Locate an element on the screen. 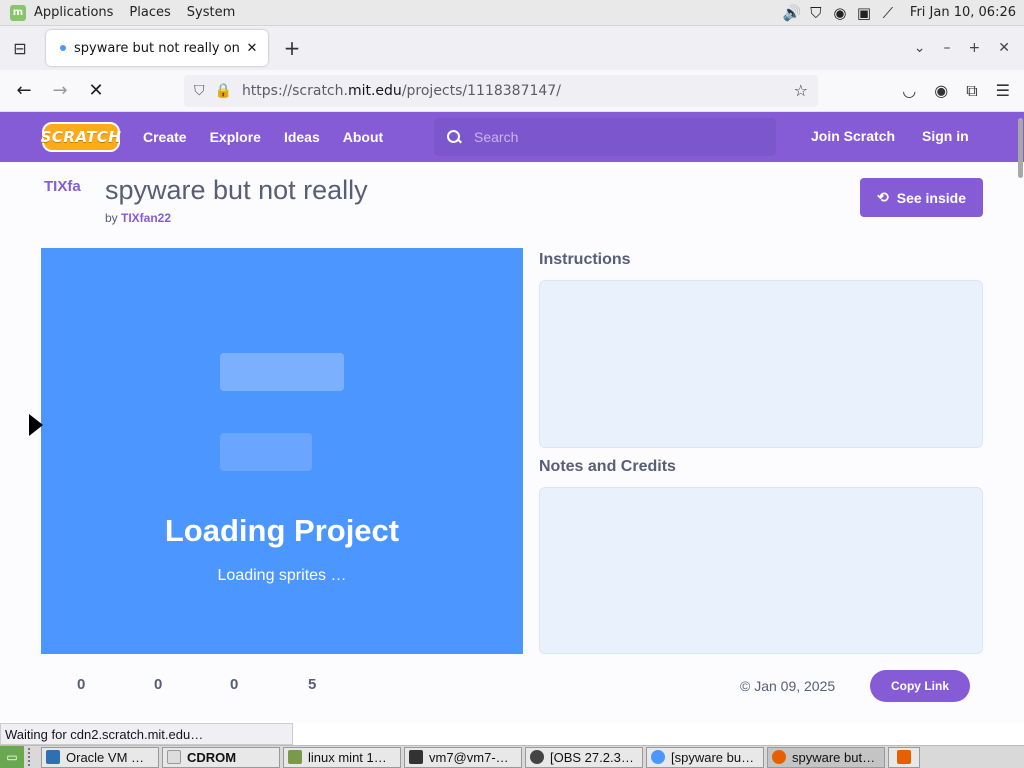 This screenshot has height=768, width=1024. firefox-icon is located at coordinates (904, 757).